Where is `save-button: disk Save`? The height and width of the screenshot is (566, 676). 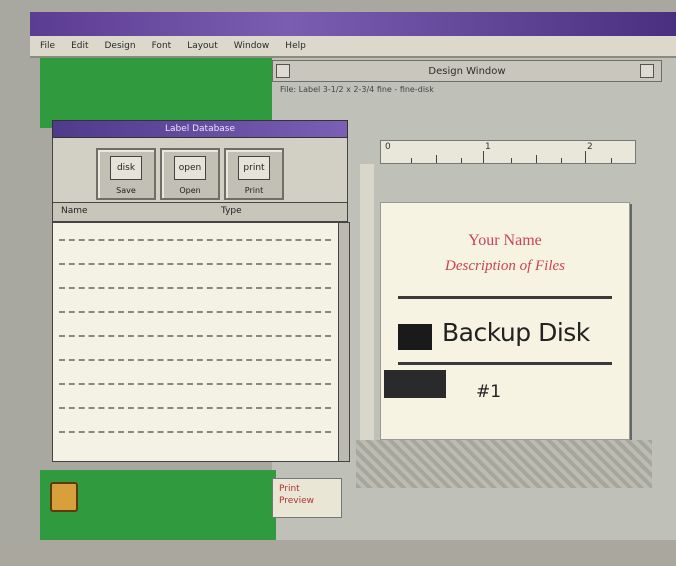 save-button: disk Save is located at coordinates (126, 174).